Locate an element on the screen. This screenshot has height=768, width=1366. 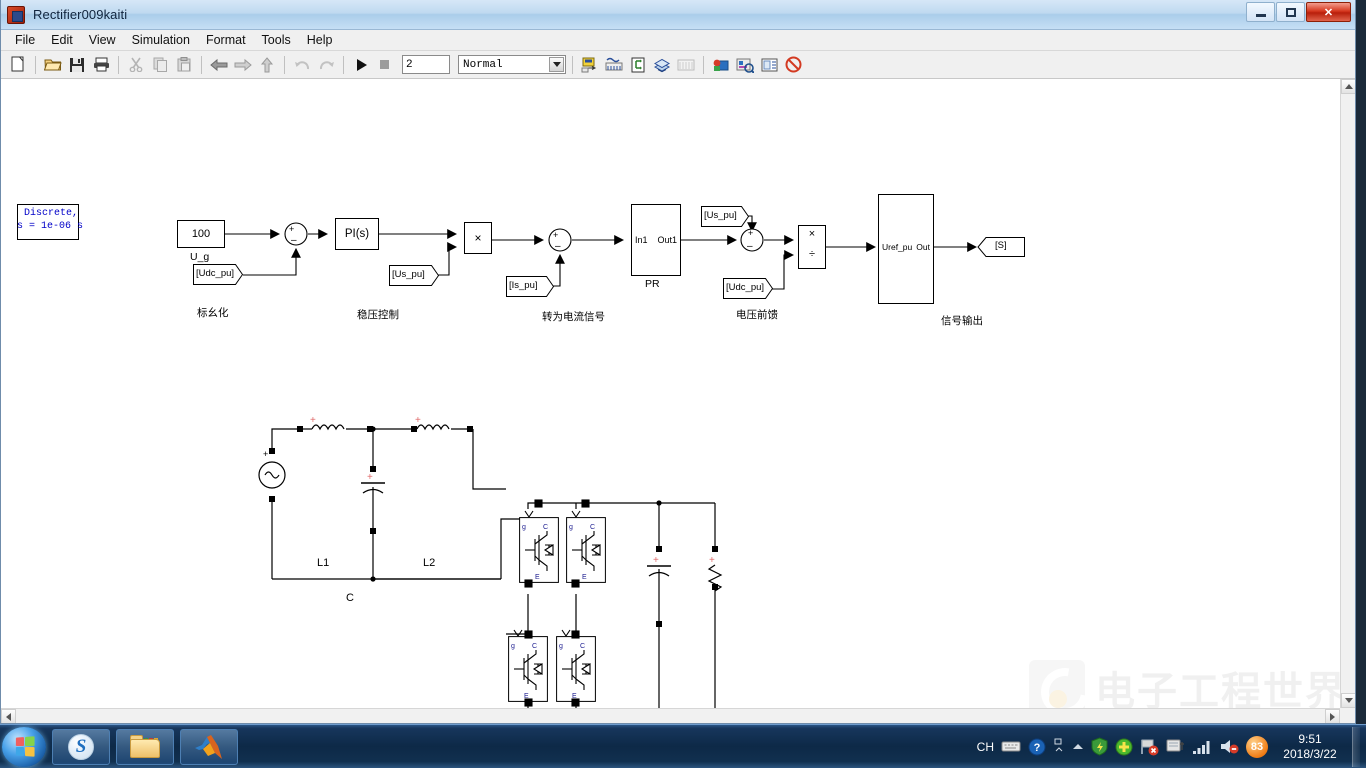
scroll-right-button is located at coordinates (1332, 716).